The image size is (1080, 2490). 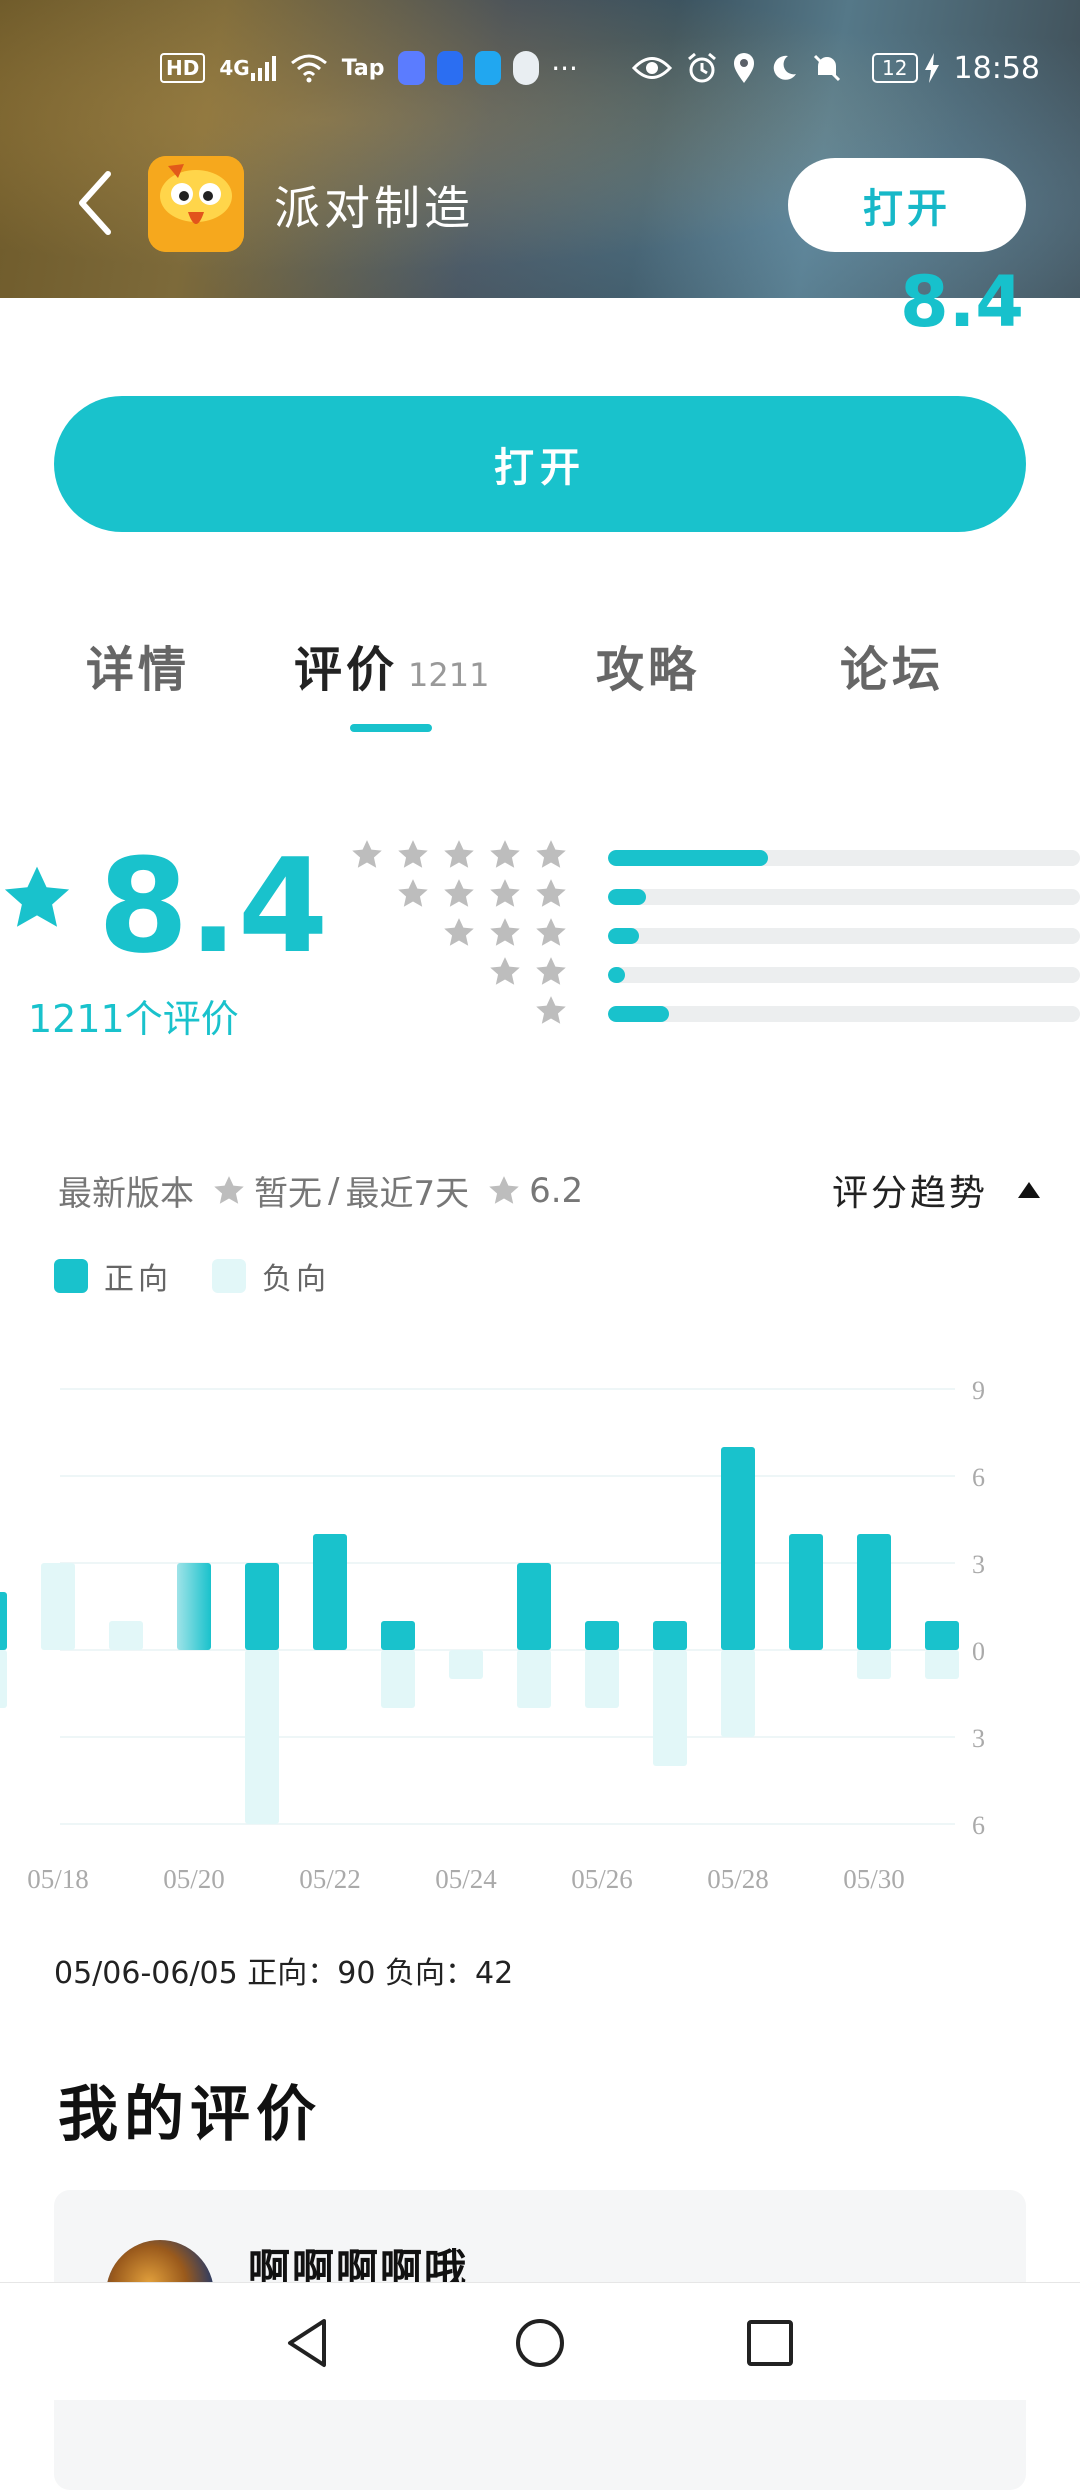 I want to click on y-tick-label: 3, so click(x=978, y=1738).